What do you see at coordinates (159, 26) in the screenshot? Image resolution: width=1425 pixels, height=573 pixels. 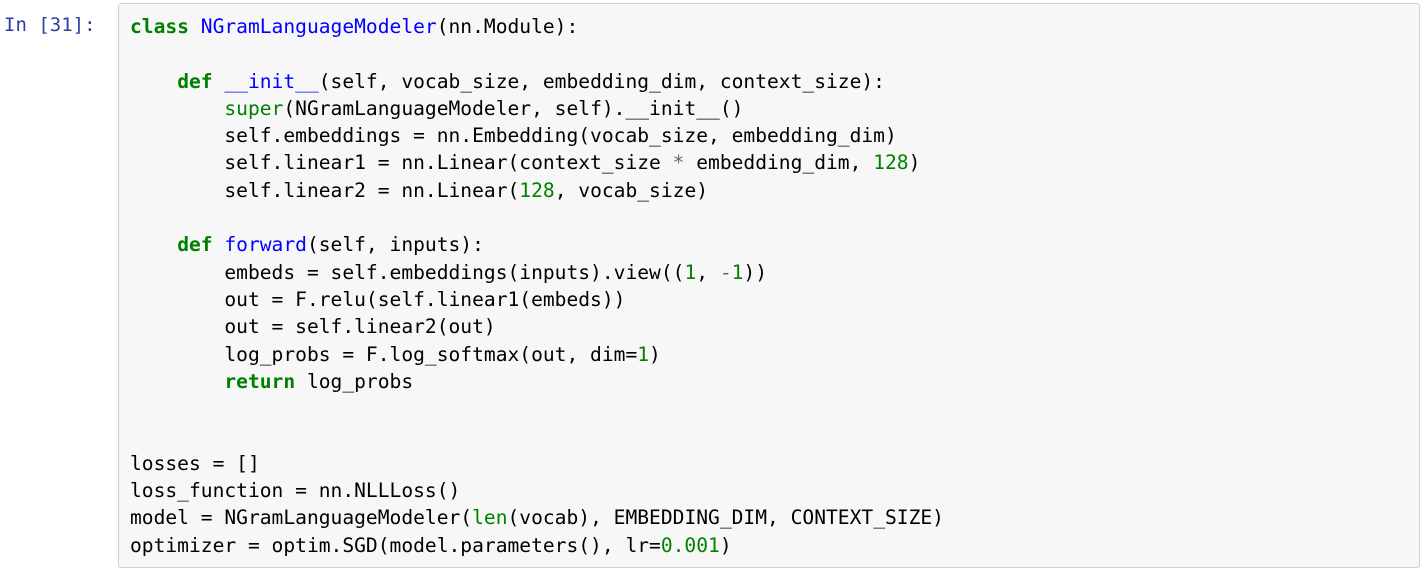 I see `code-token: class` at bounding box center [159, 26].